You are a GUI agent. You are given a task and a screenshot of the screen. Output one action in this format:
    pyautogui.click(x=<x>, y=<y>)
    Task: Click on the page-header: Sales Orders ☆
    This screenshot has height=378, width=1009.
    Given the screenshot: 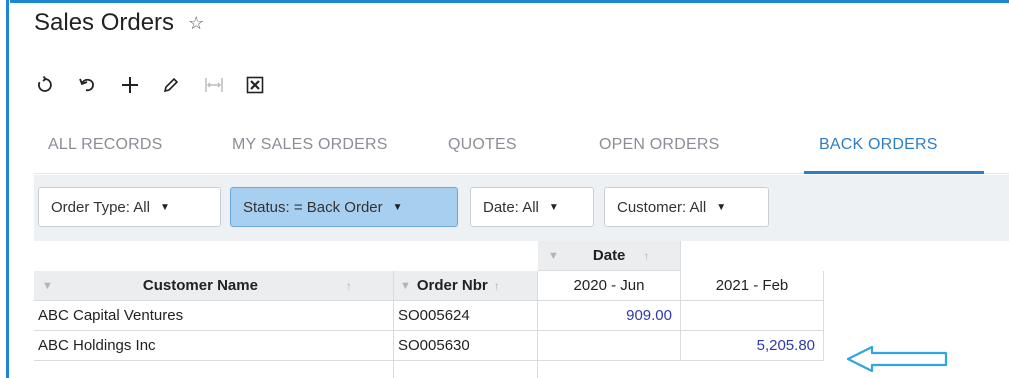 What is the action you would take?
    pyautogui.click(x=119, y=23)
    